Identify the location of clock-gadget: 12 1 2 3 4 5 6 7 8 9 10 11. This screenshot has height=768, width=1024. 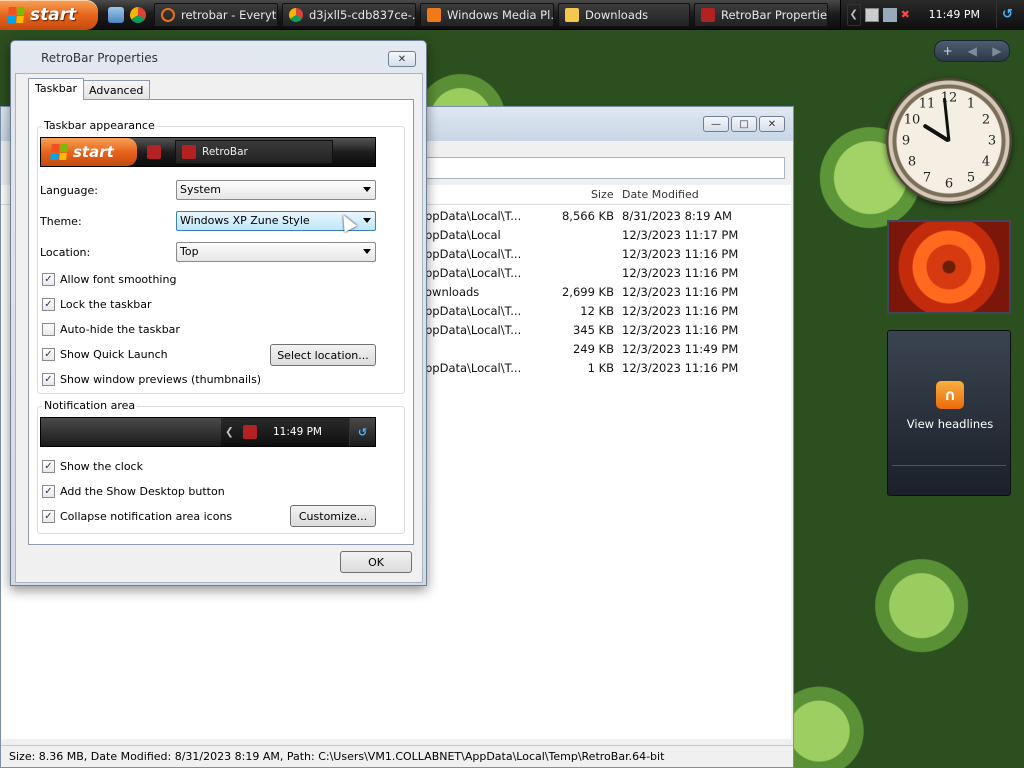
(949, 141).